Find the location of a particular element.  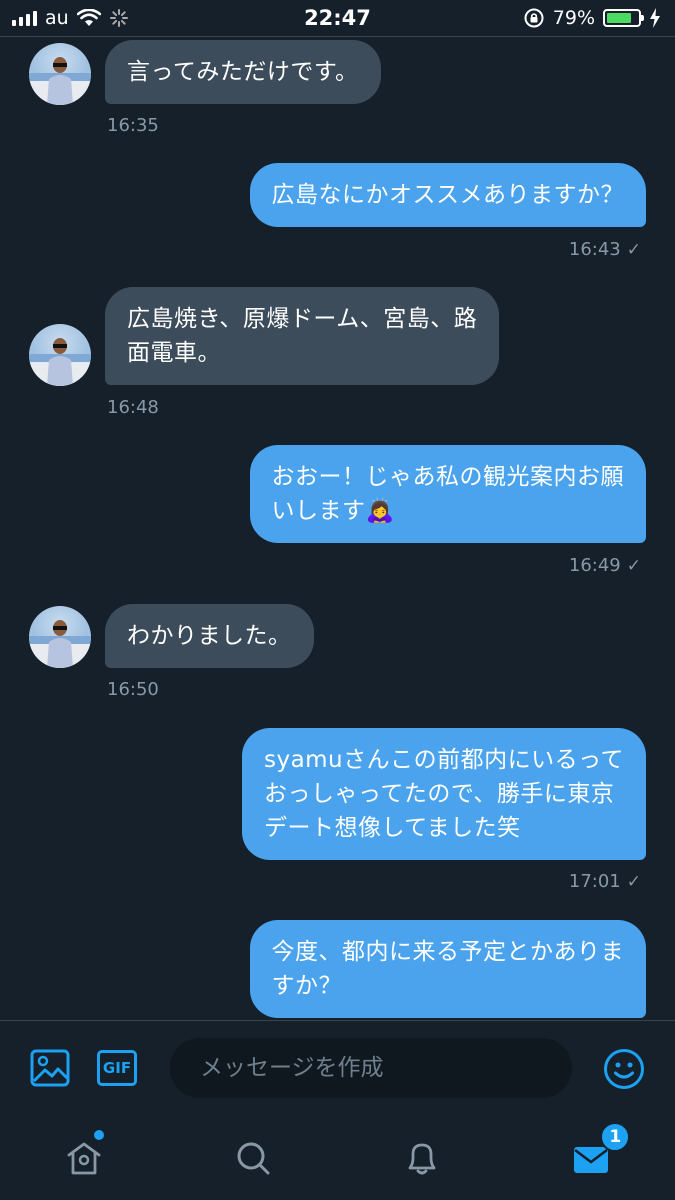

status-time: 22:47 is located at coordinates (337, 18).